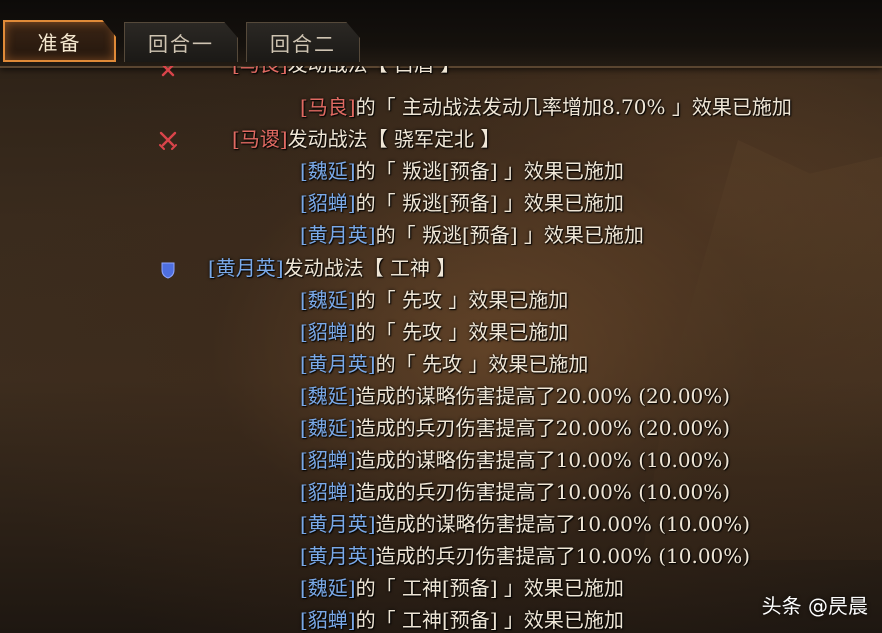 This screenshot has width=882, height=633. What do you see at coordinates (374, 71) in the screenshot?
I see `log-text: 发动战法【 白眉 】` at bounding box center [374, 71].